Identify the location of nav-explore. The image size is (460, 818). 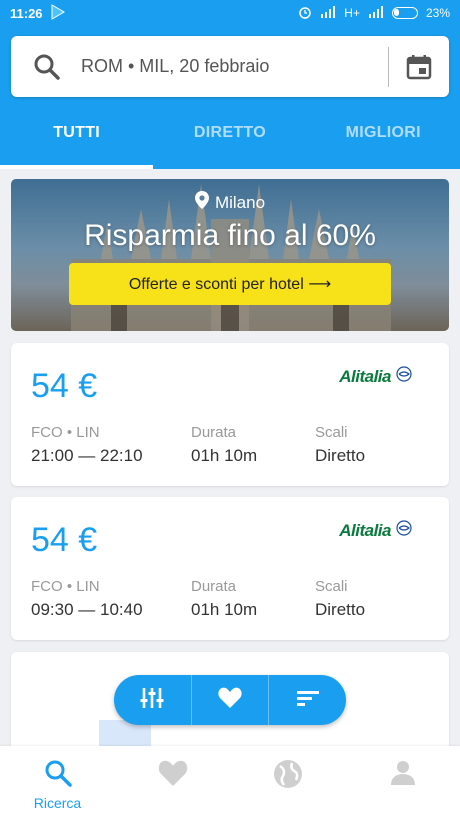
(287, 782).